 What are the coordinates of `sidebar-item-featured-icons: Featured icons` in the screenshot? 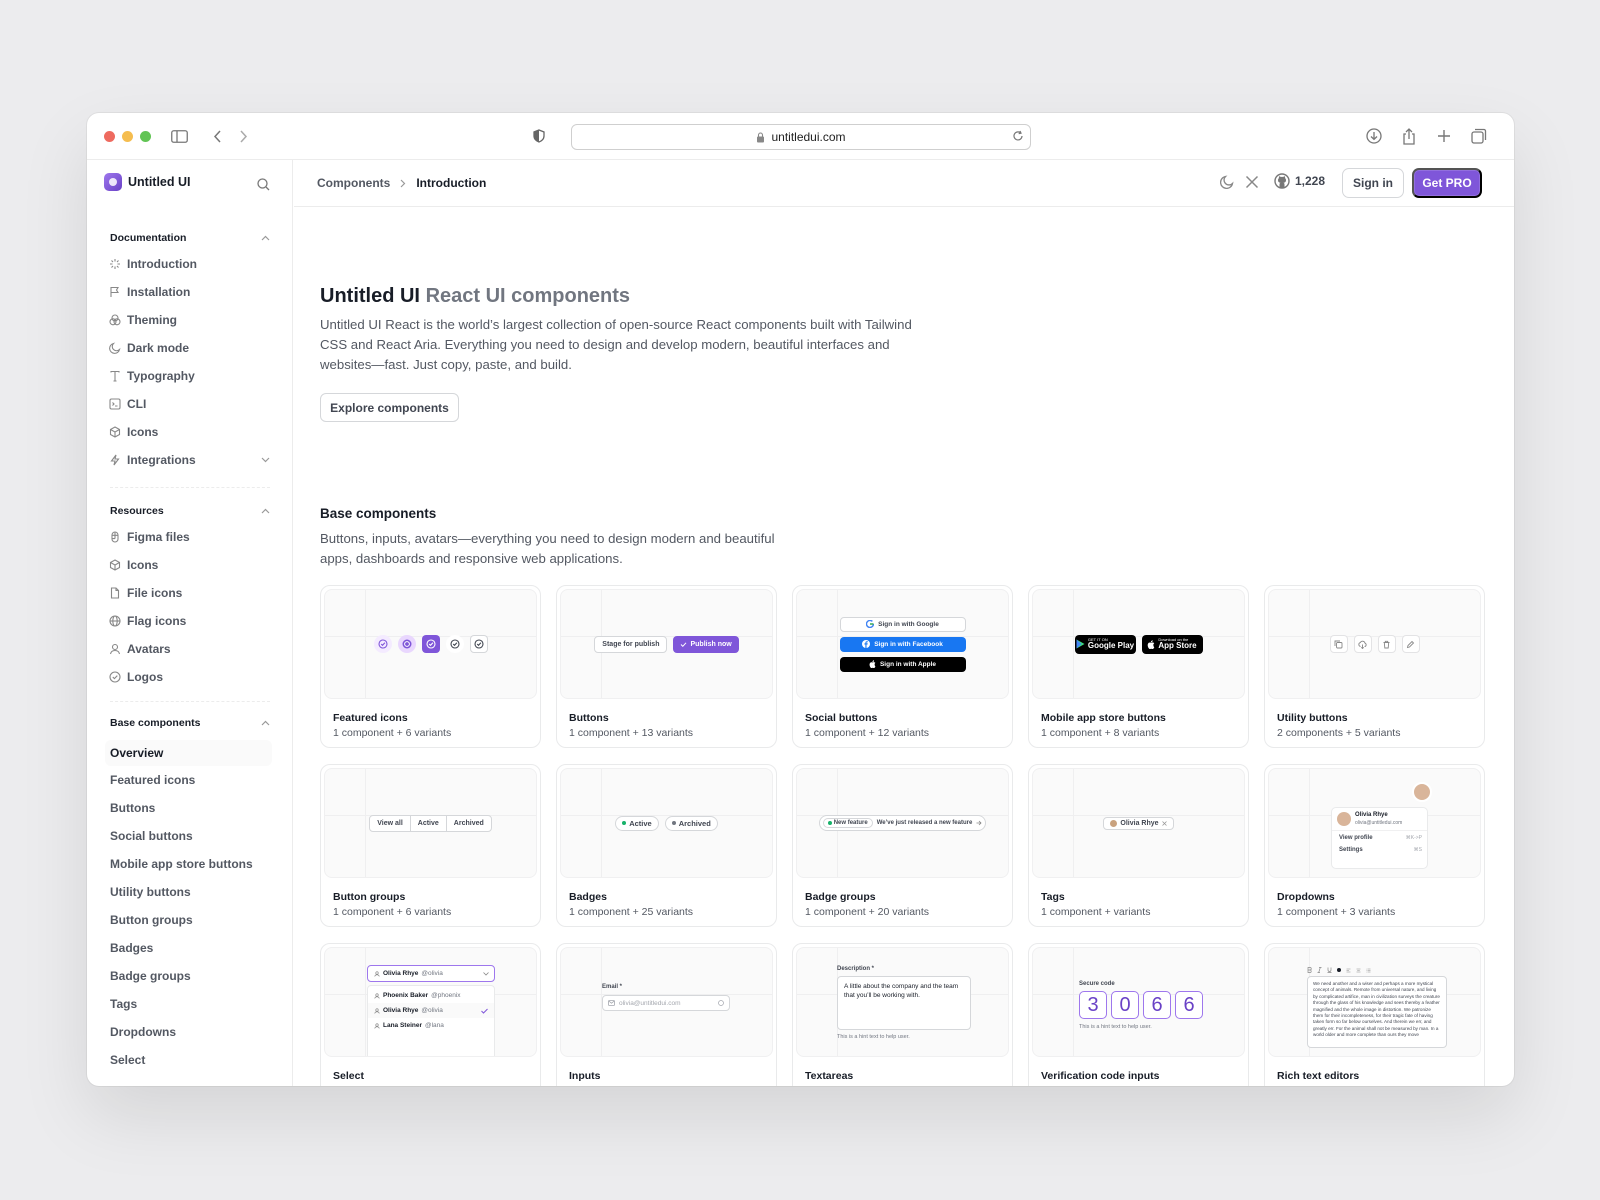 It's located at (152, 780).